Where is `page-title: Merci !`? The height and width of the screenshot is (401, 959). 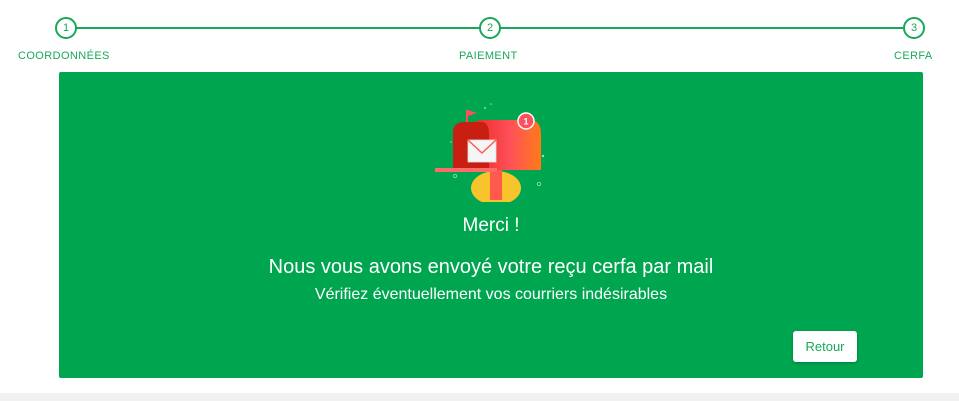 page-title: Merci ! is located at coordinates (491, 225).